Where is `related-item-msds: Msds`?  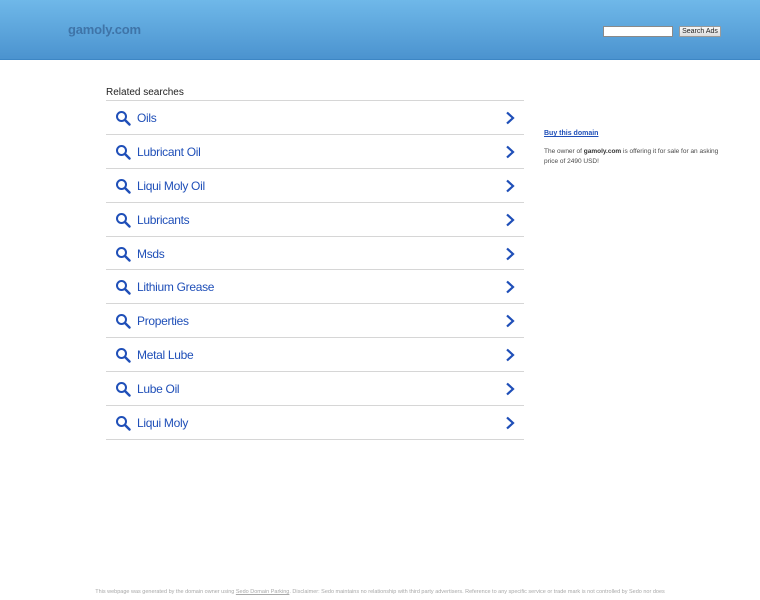
related-item-msds: Msds is located at coordinates (315, 254).